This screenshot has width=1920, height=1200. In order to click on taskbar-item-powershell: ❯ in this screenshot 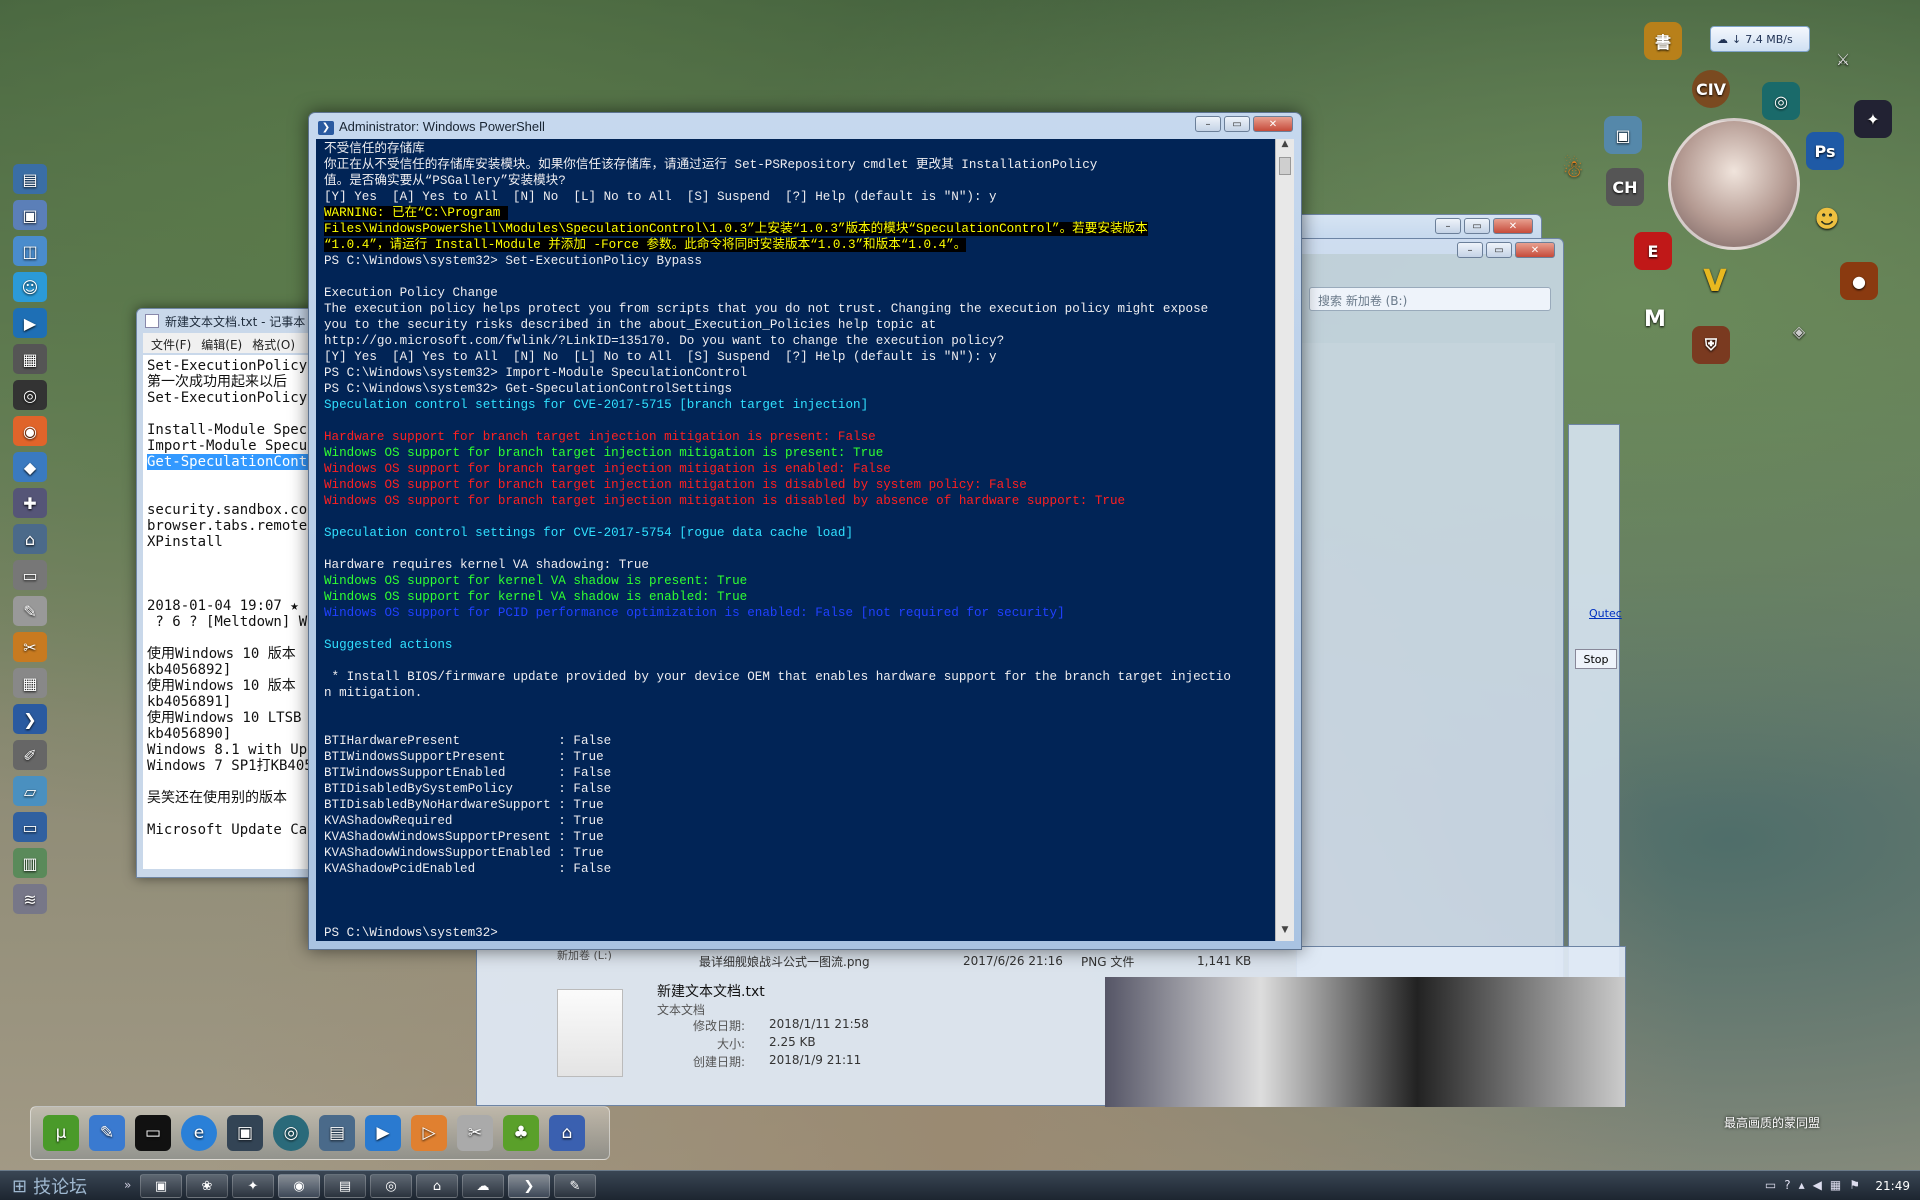, I will do `click(529, 1186)`.